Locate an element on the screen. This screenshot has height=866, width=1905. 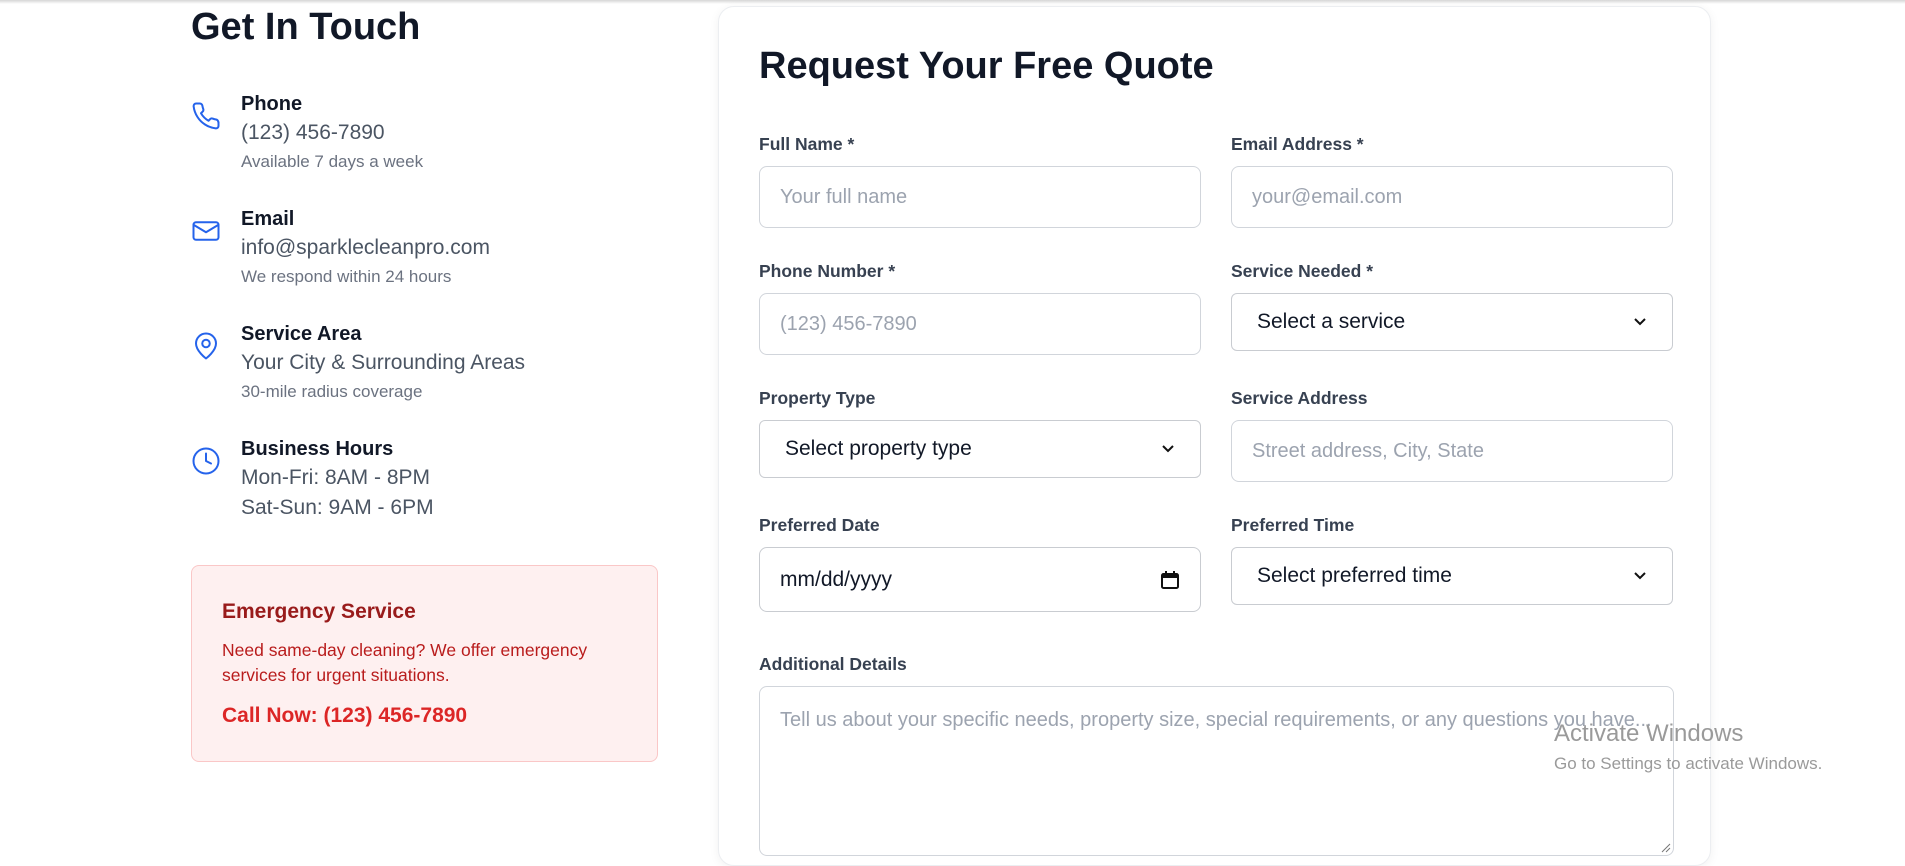
emergency-title: Emergency Service is located at coordinates (319, 611).